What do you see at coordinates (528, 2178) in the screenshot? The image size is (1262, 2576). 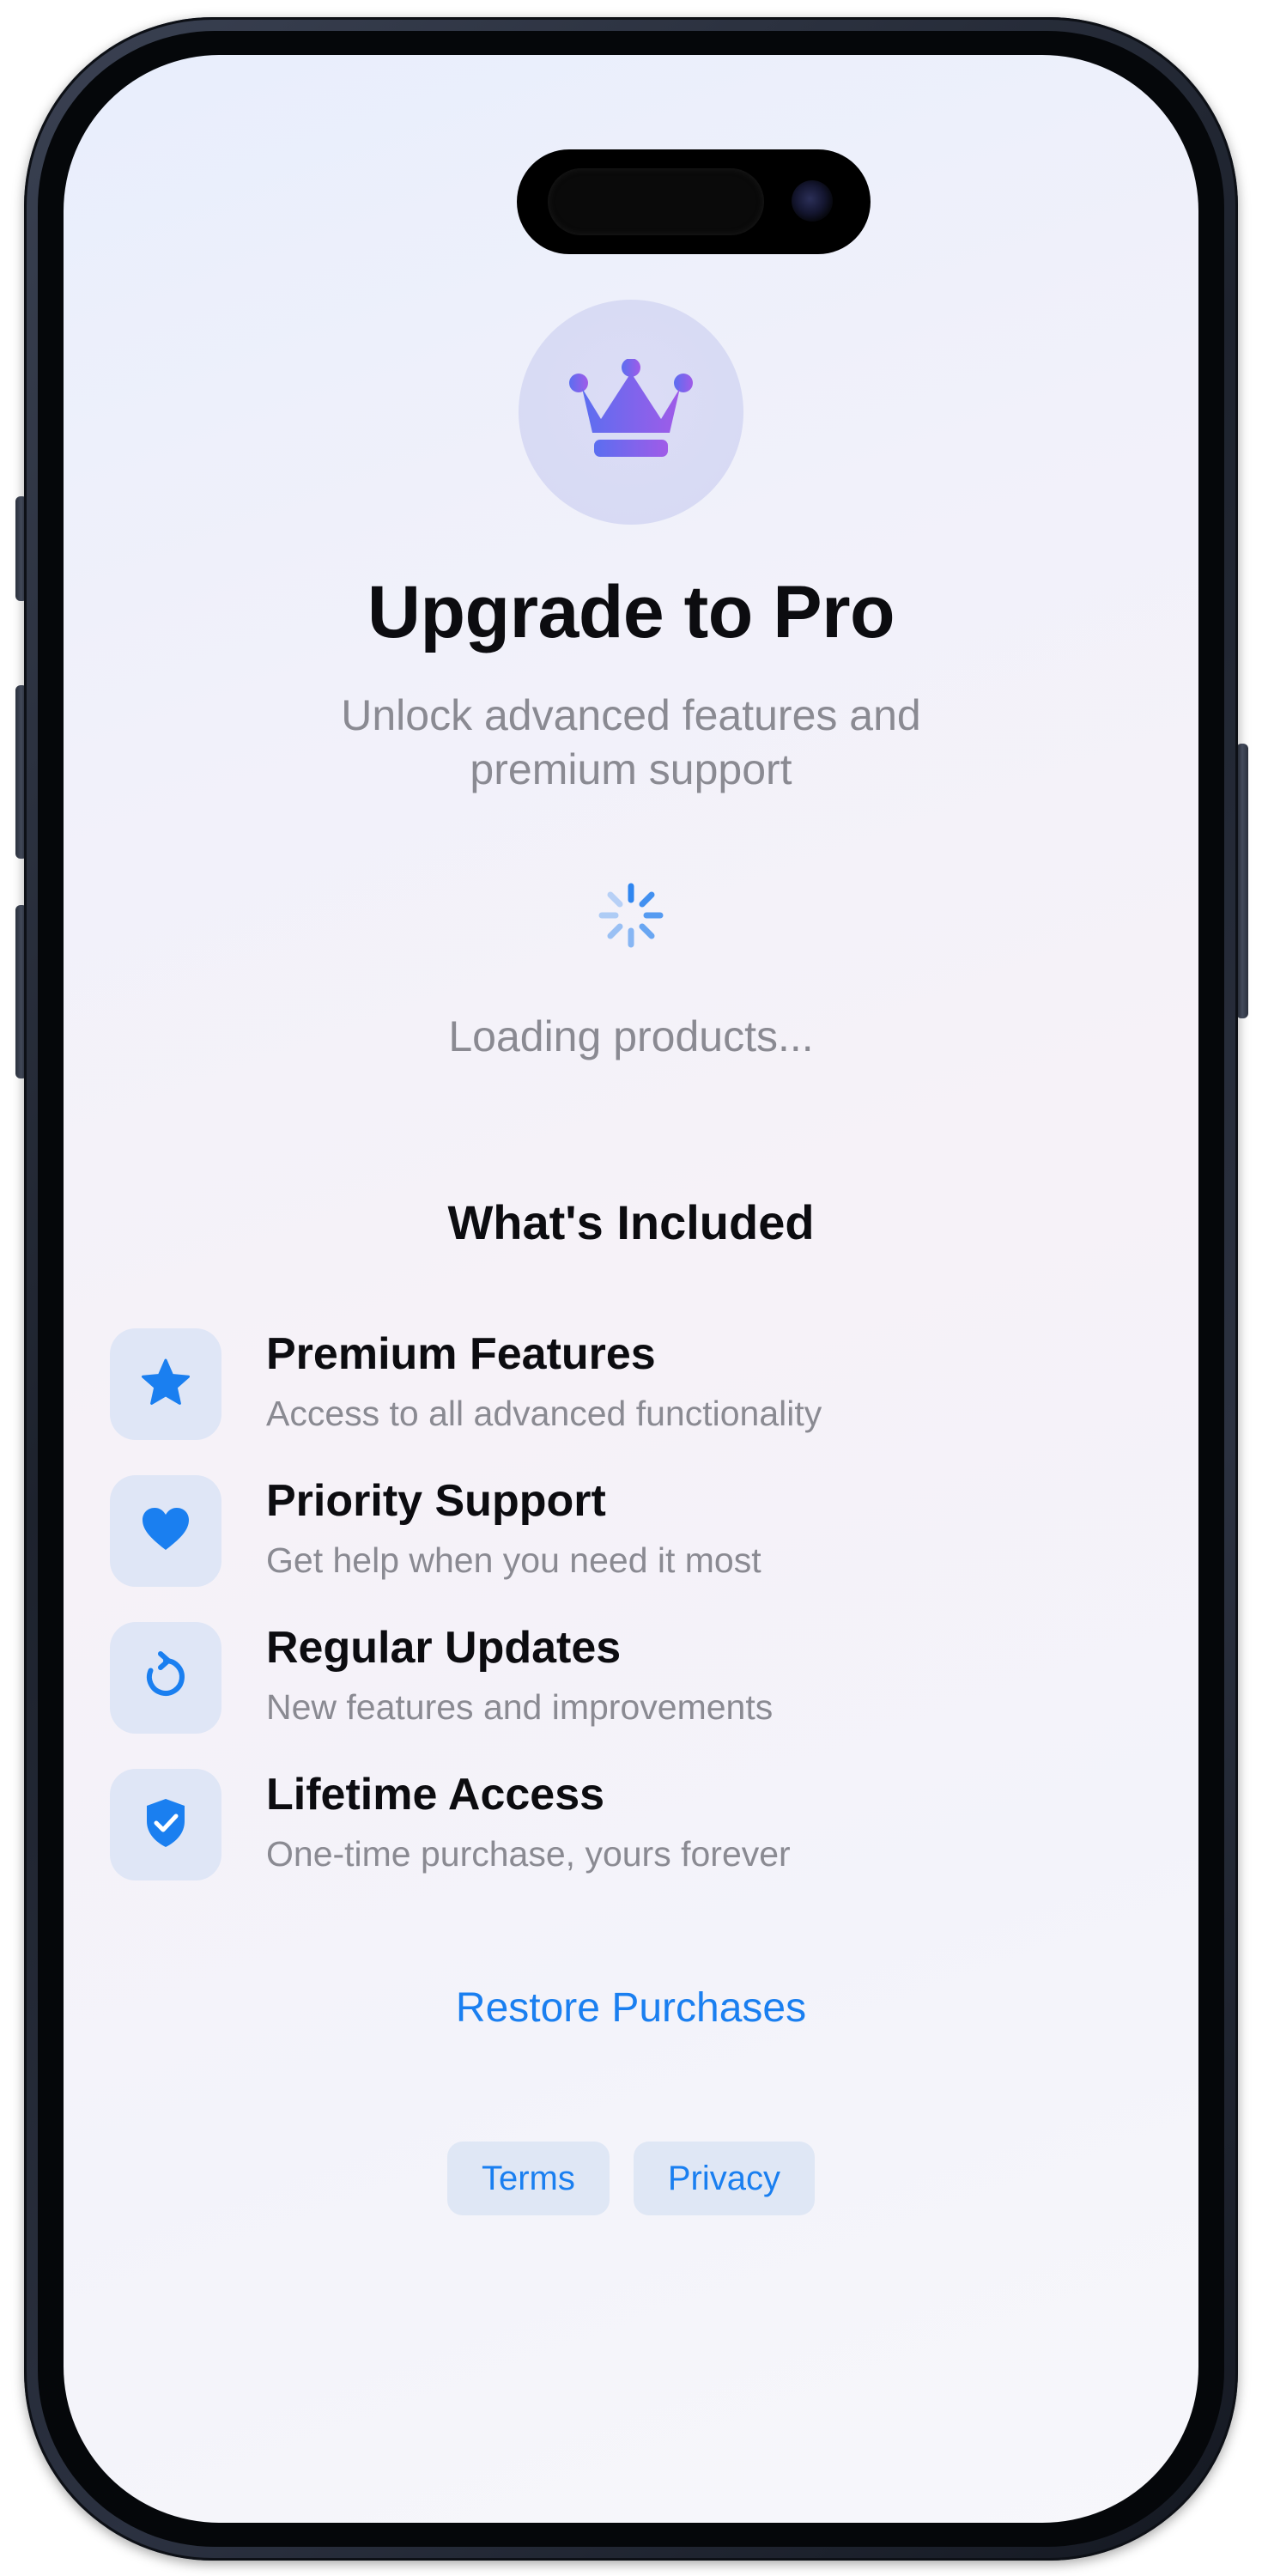 I see `terms-button: Terms` at bounding box center [528, 2178].